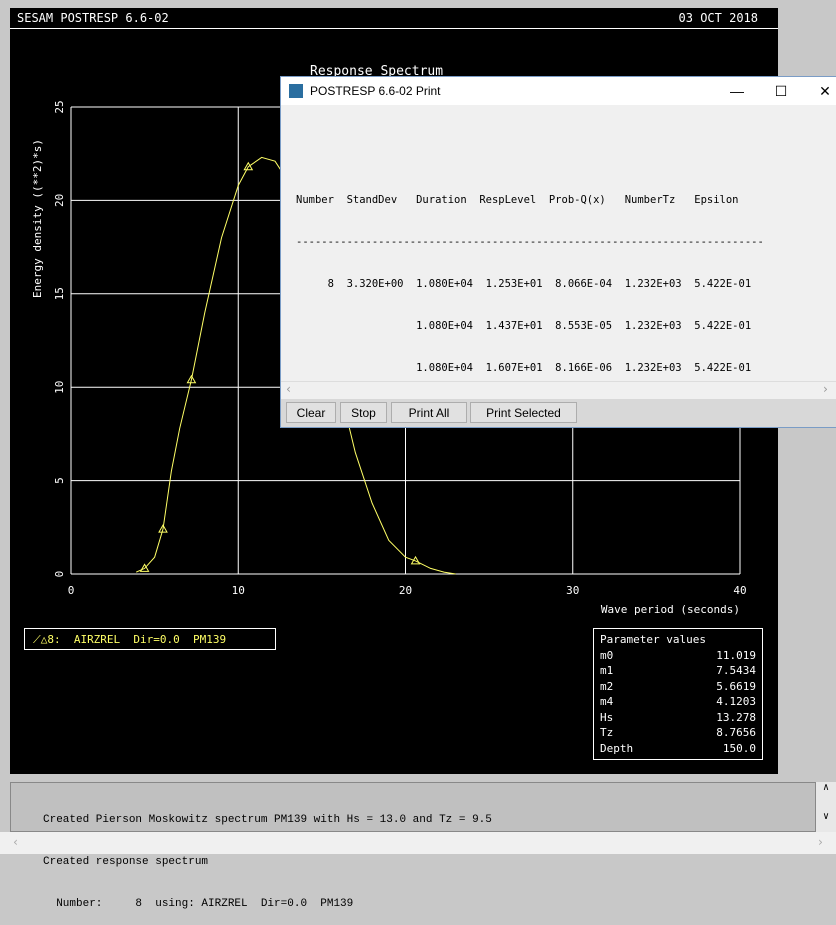 The height and width of the screenshot is (925, 836). Describe the element at coordinates (678, 688) in the screenshot. I see `param-row: m2 5.6619` at that location.